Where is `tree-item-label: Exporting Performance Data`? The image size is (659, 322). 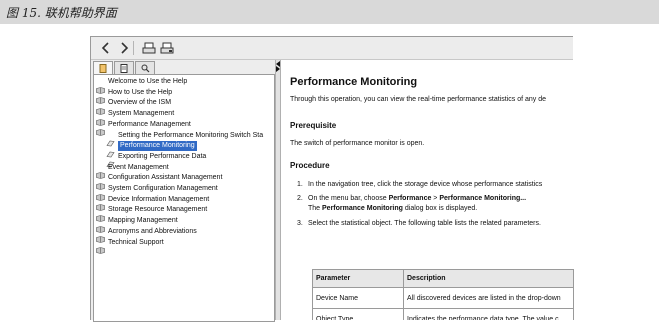 tree-item-label: Exporting Performance Data is located at coordinates (162, 156).